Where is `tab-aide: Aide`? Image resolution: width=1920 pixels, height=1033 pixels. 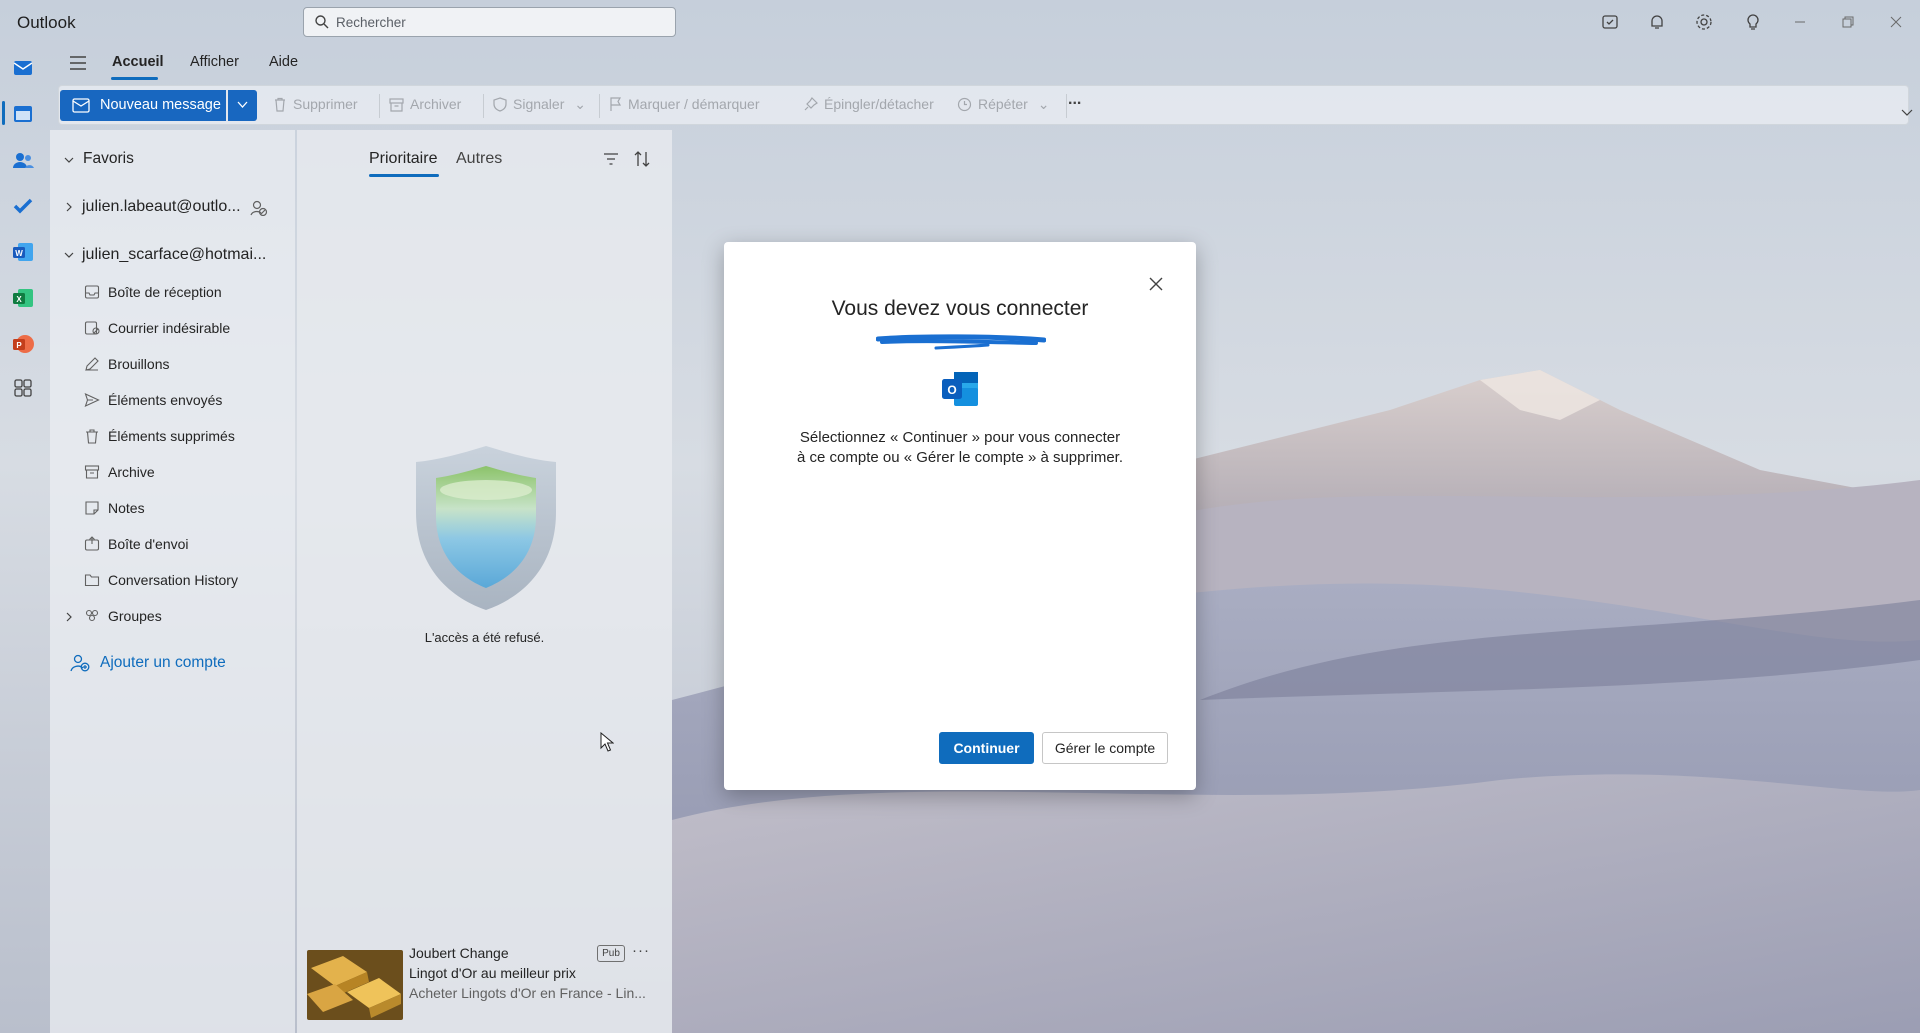 tab-aide: Aide is located at coordinates (283, 62).